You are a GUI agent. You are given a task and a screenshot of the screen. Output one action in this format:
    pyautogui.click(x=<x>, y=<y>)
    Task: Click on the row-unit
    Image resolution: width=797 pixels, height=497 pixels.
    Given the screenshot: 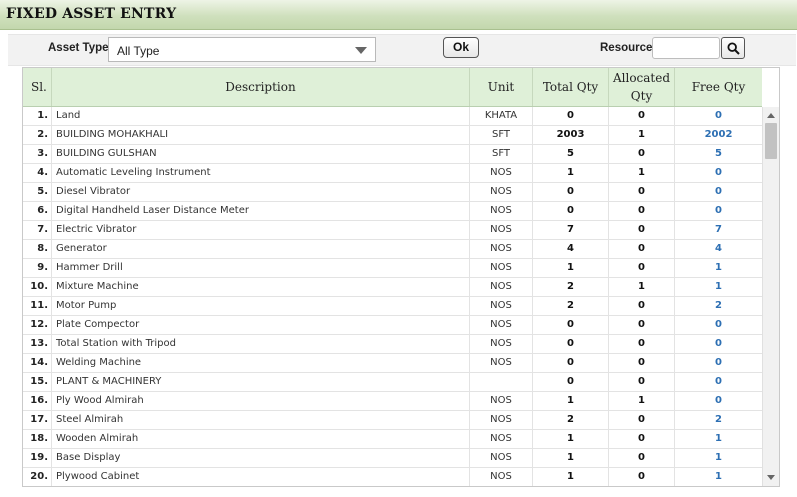 What is the action you would take?
    pyautogui.click(x=501, y=382)
    